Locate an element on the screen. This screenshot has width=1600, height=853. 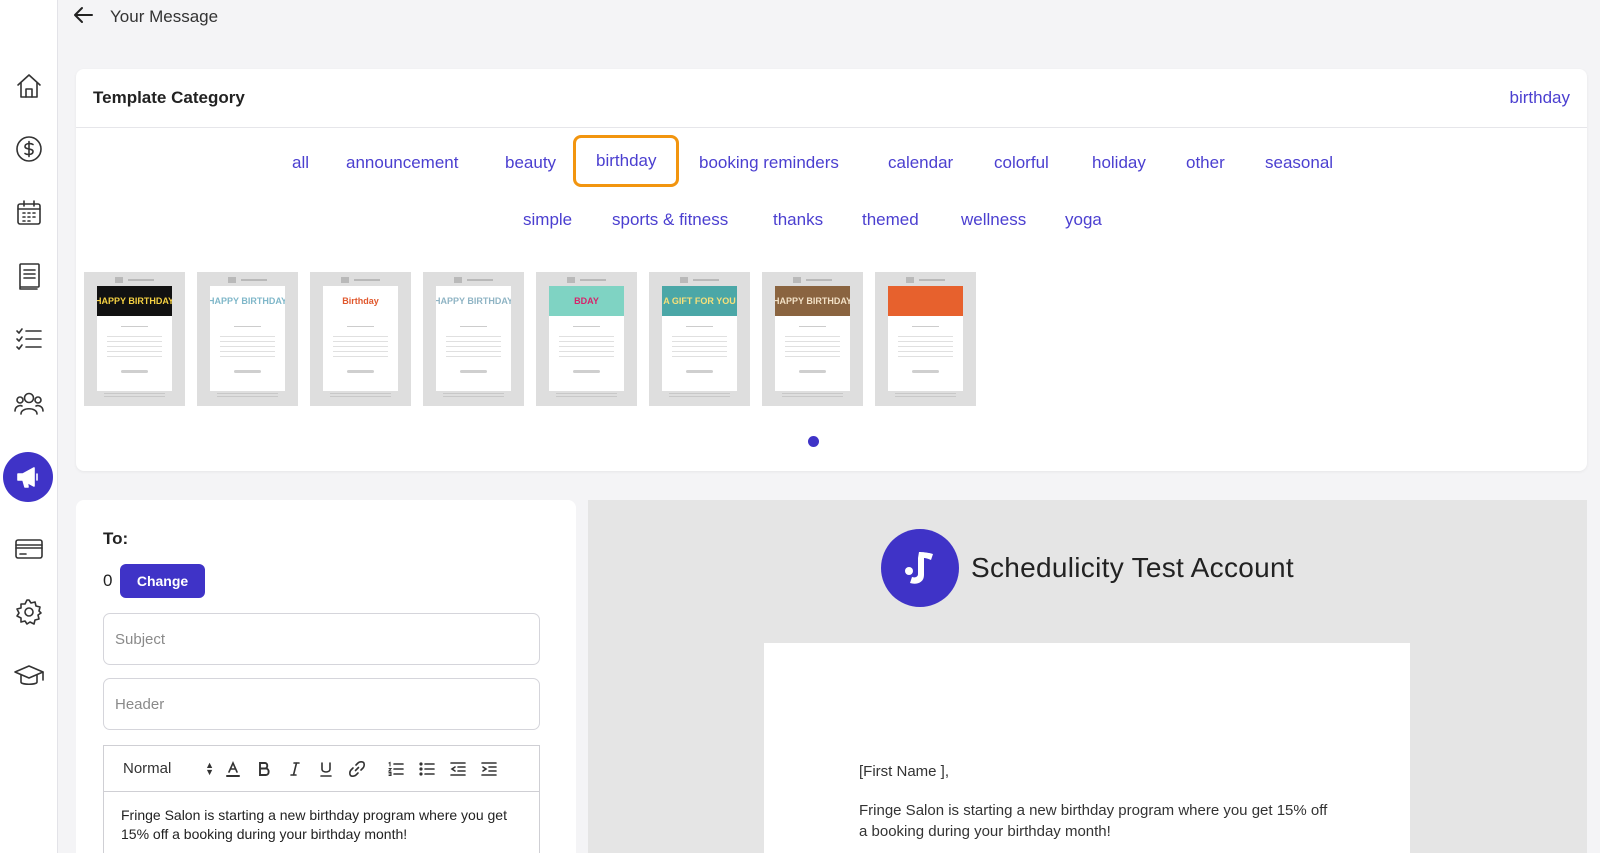
account-name: Schedulicity Test Account is located at coordinates (1132, 567).